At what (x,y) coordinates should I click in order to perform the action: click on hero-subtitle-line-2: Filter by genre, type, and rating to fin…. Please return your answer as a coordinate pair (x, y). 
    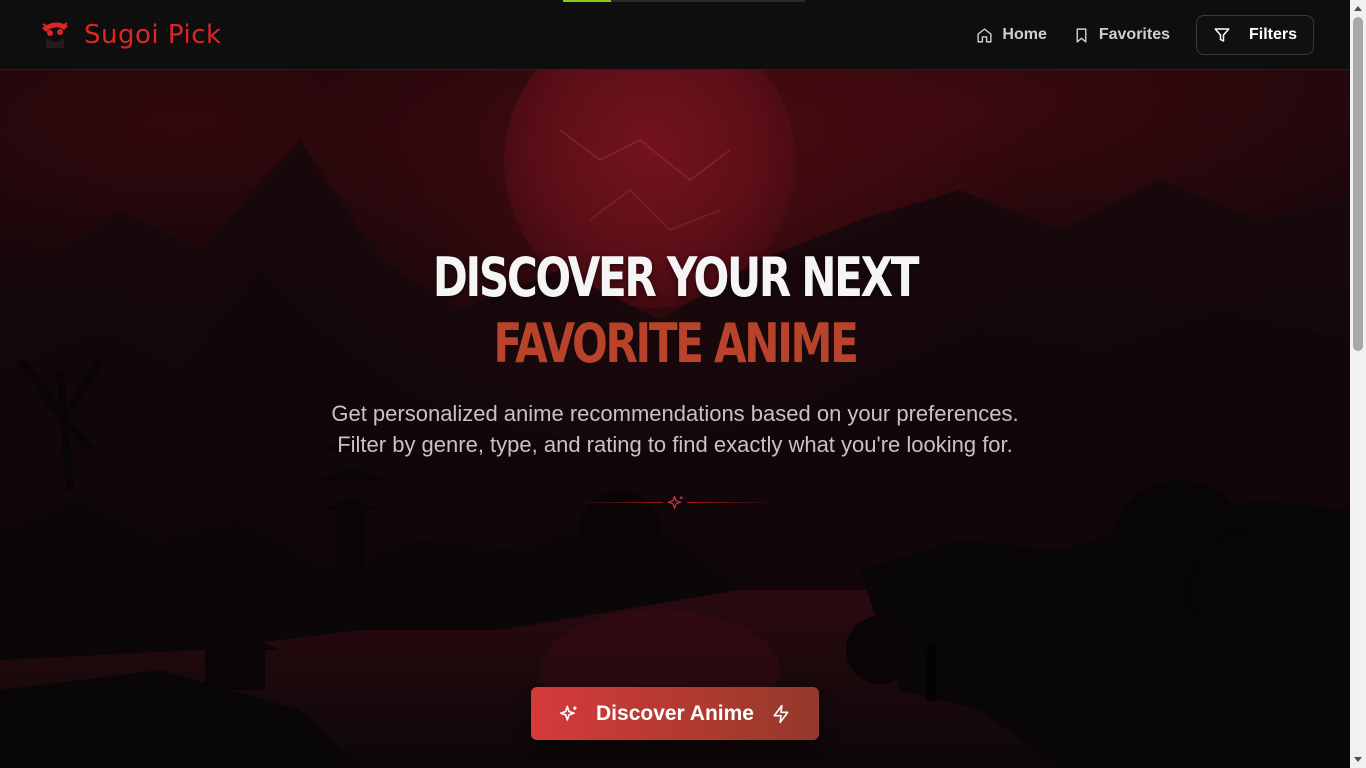
    Looking at the image, I should click on (675, 444).